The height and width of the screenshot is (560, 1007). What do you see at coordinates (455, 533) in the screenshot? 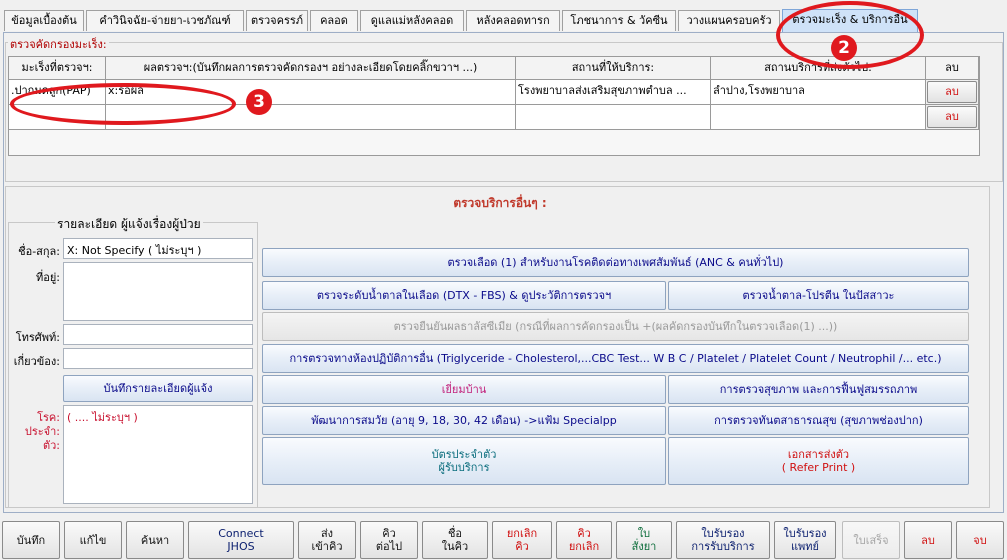
I see `toolbar-label: ชื่อ` at bounding box center [455, 533].